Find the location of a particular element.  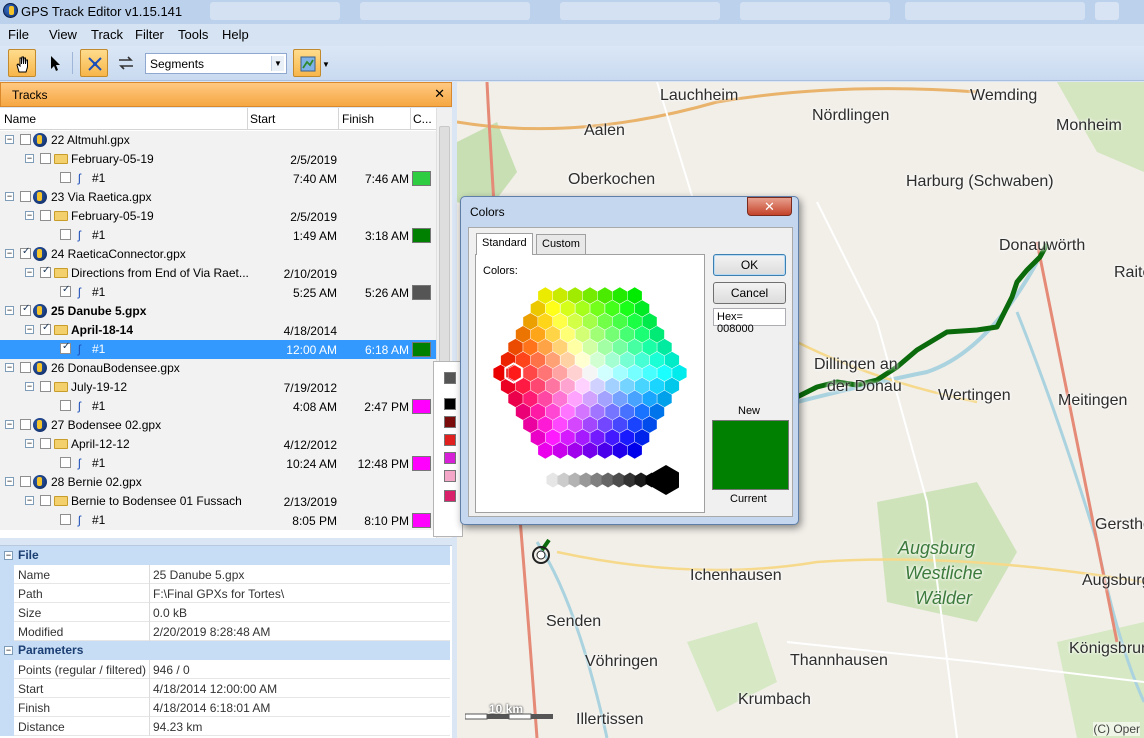

track-day-row: − February-05-19 2/5/2019 is located at coordinates (218, 159).